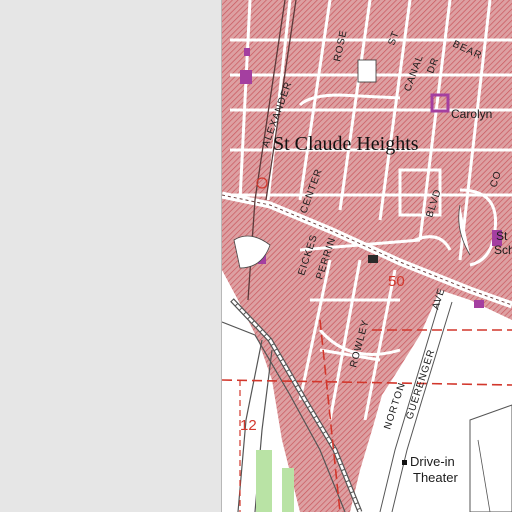 The width and height of the screenshot is (512, 512). Describe the element at coordinates (247, 52) in the screenshot. I see `church-icon` at that location.